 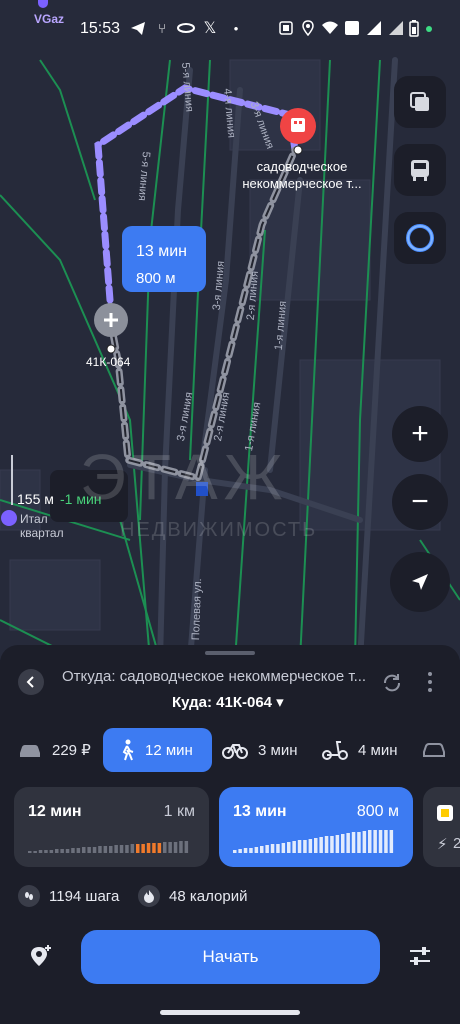 What do you see at coordinates (330, 28) in the screenshot?
I see `wifi-icon` at bounding box center [330, 28].